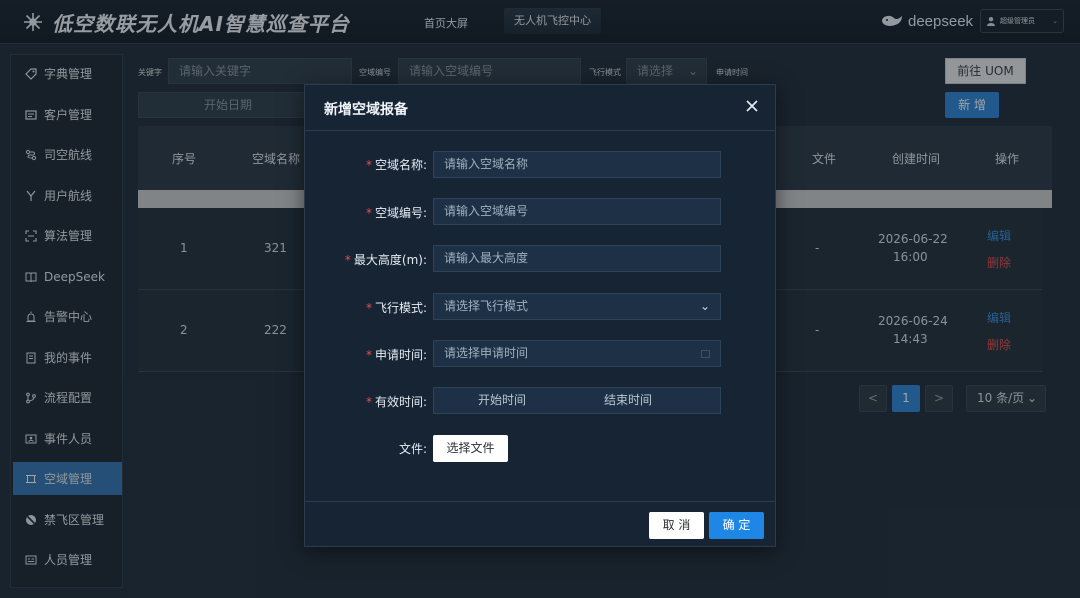 This screenshot has width=1080, height=598. I want to click on mode-label-text: 飞行模式:, so click(400, 308).